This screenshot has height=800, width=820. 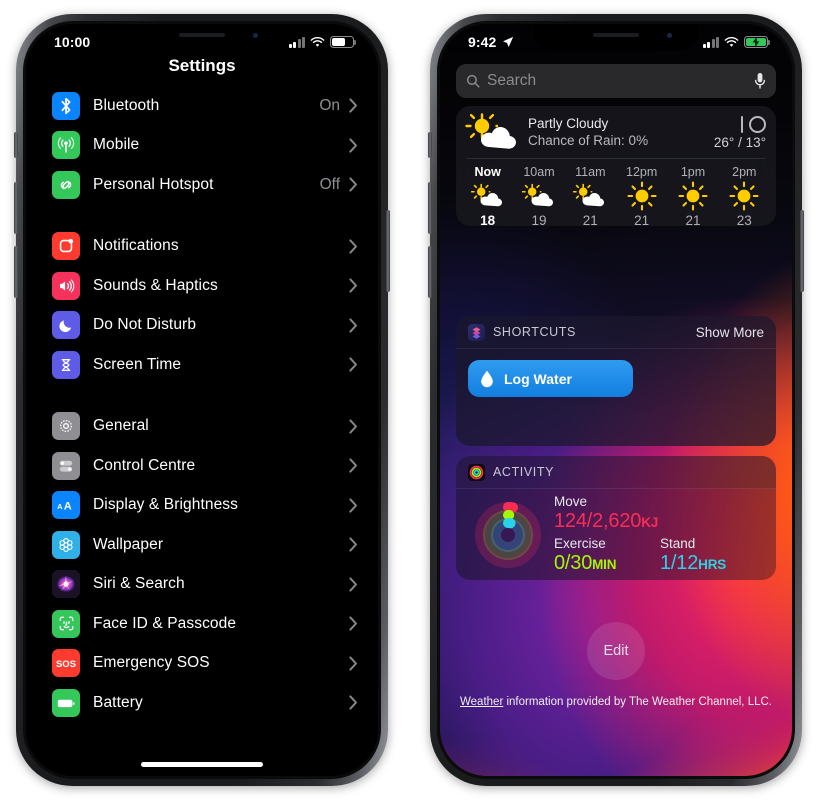 What do you see at coordinates (482, 42) in the screenshot?
I see `status-time: 9:42` at bounding box center [482, 42].